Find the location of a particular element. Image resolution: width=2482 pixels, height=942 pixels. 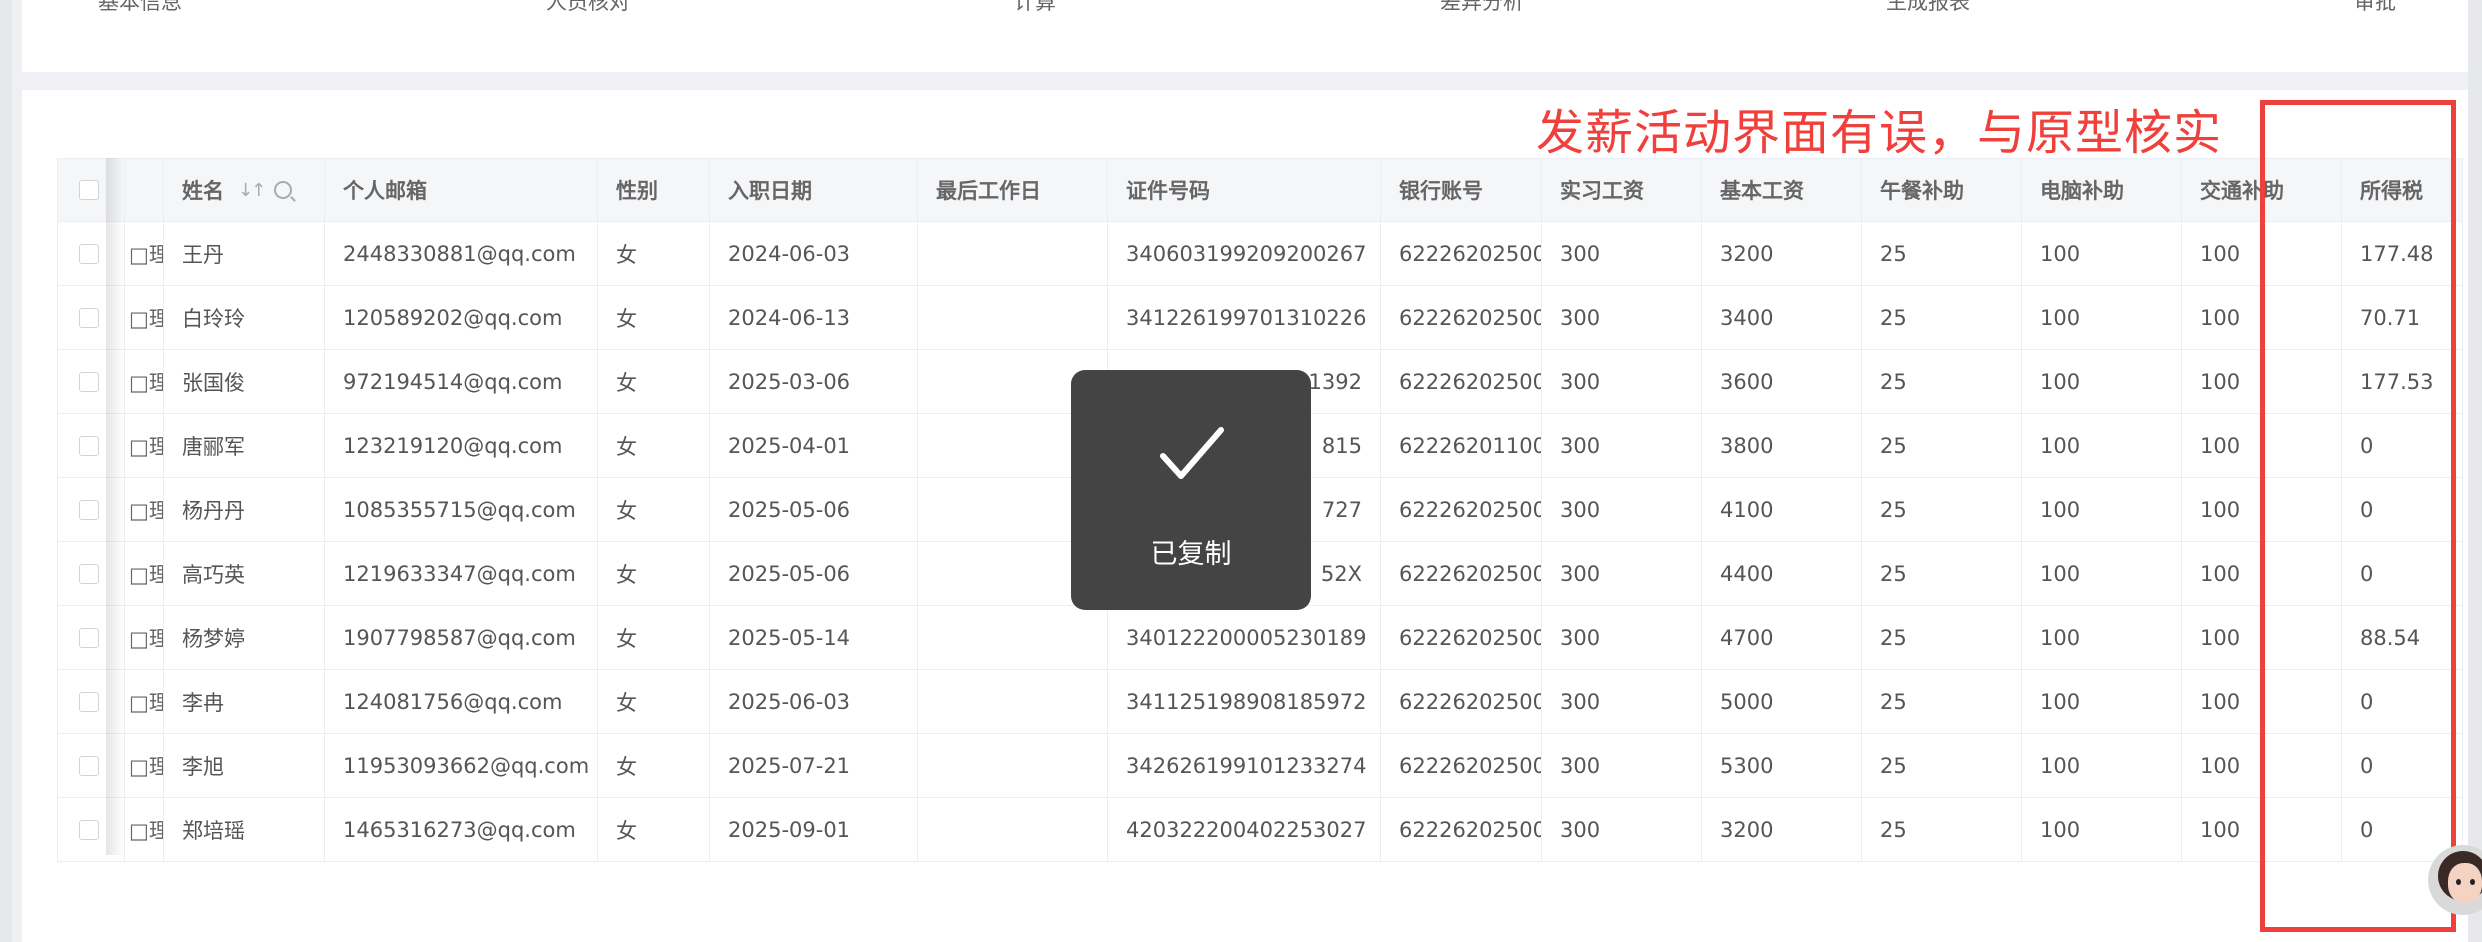

step-staff-check: 人员核对 is located at coordinates (588, 8).